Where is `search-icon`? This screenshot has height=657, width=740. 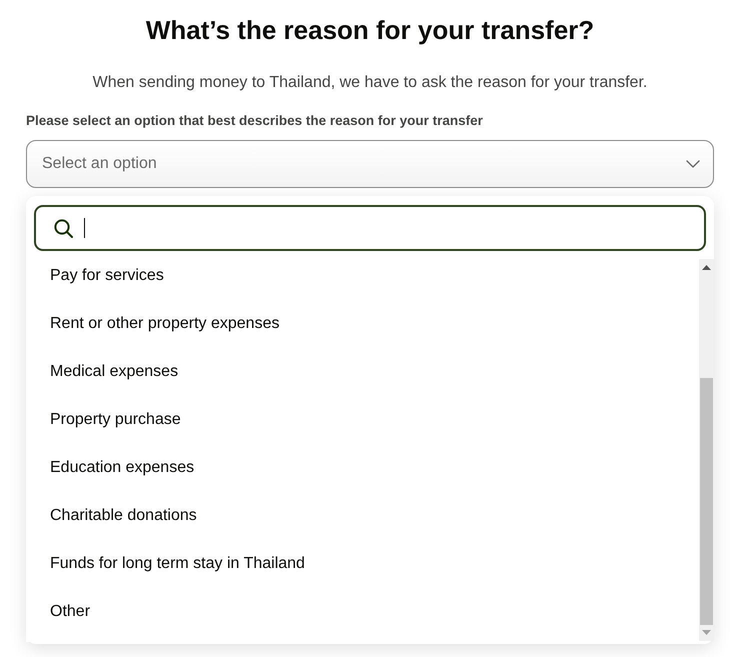
search-icon is located at coordinates (63, 228).